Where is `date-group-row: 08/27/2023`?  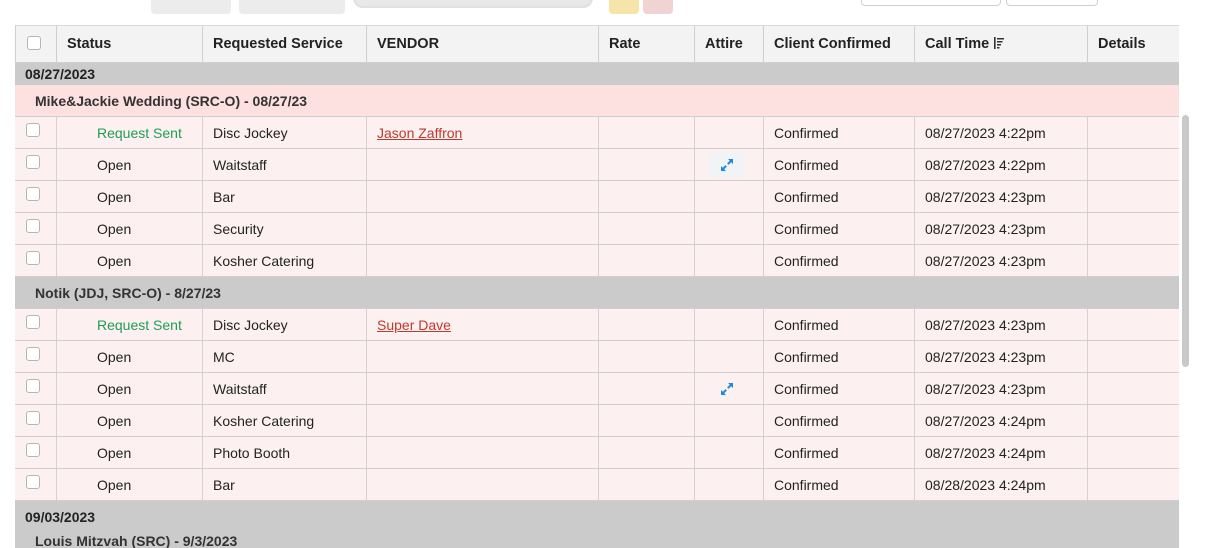
date-group-row: 08/27/2023 is located at coordinates (597, 74).